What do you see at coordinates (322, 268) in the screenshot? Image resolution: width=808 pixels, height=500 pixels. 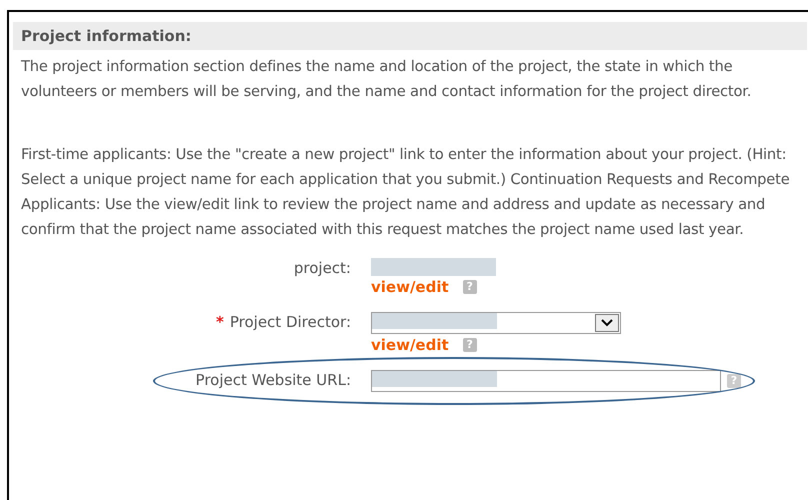 I see `field-label: project:` at bounding box center [322, 268].